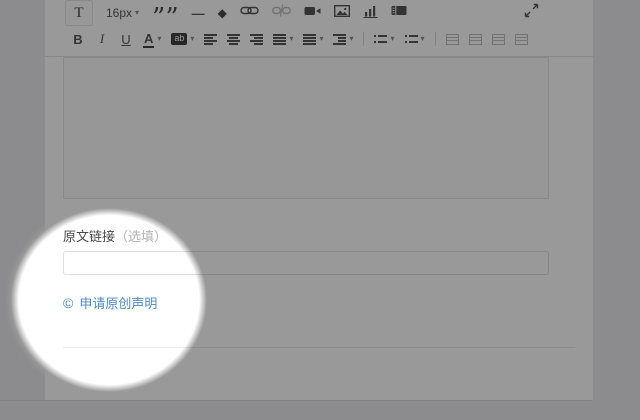 Image resolution: width=640 pixels, height=420 pixels. I want to click on table-tool-4-glyph, so click(521, 39).